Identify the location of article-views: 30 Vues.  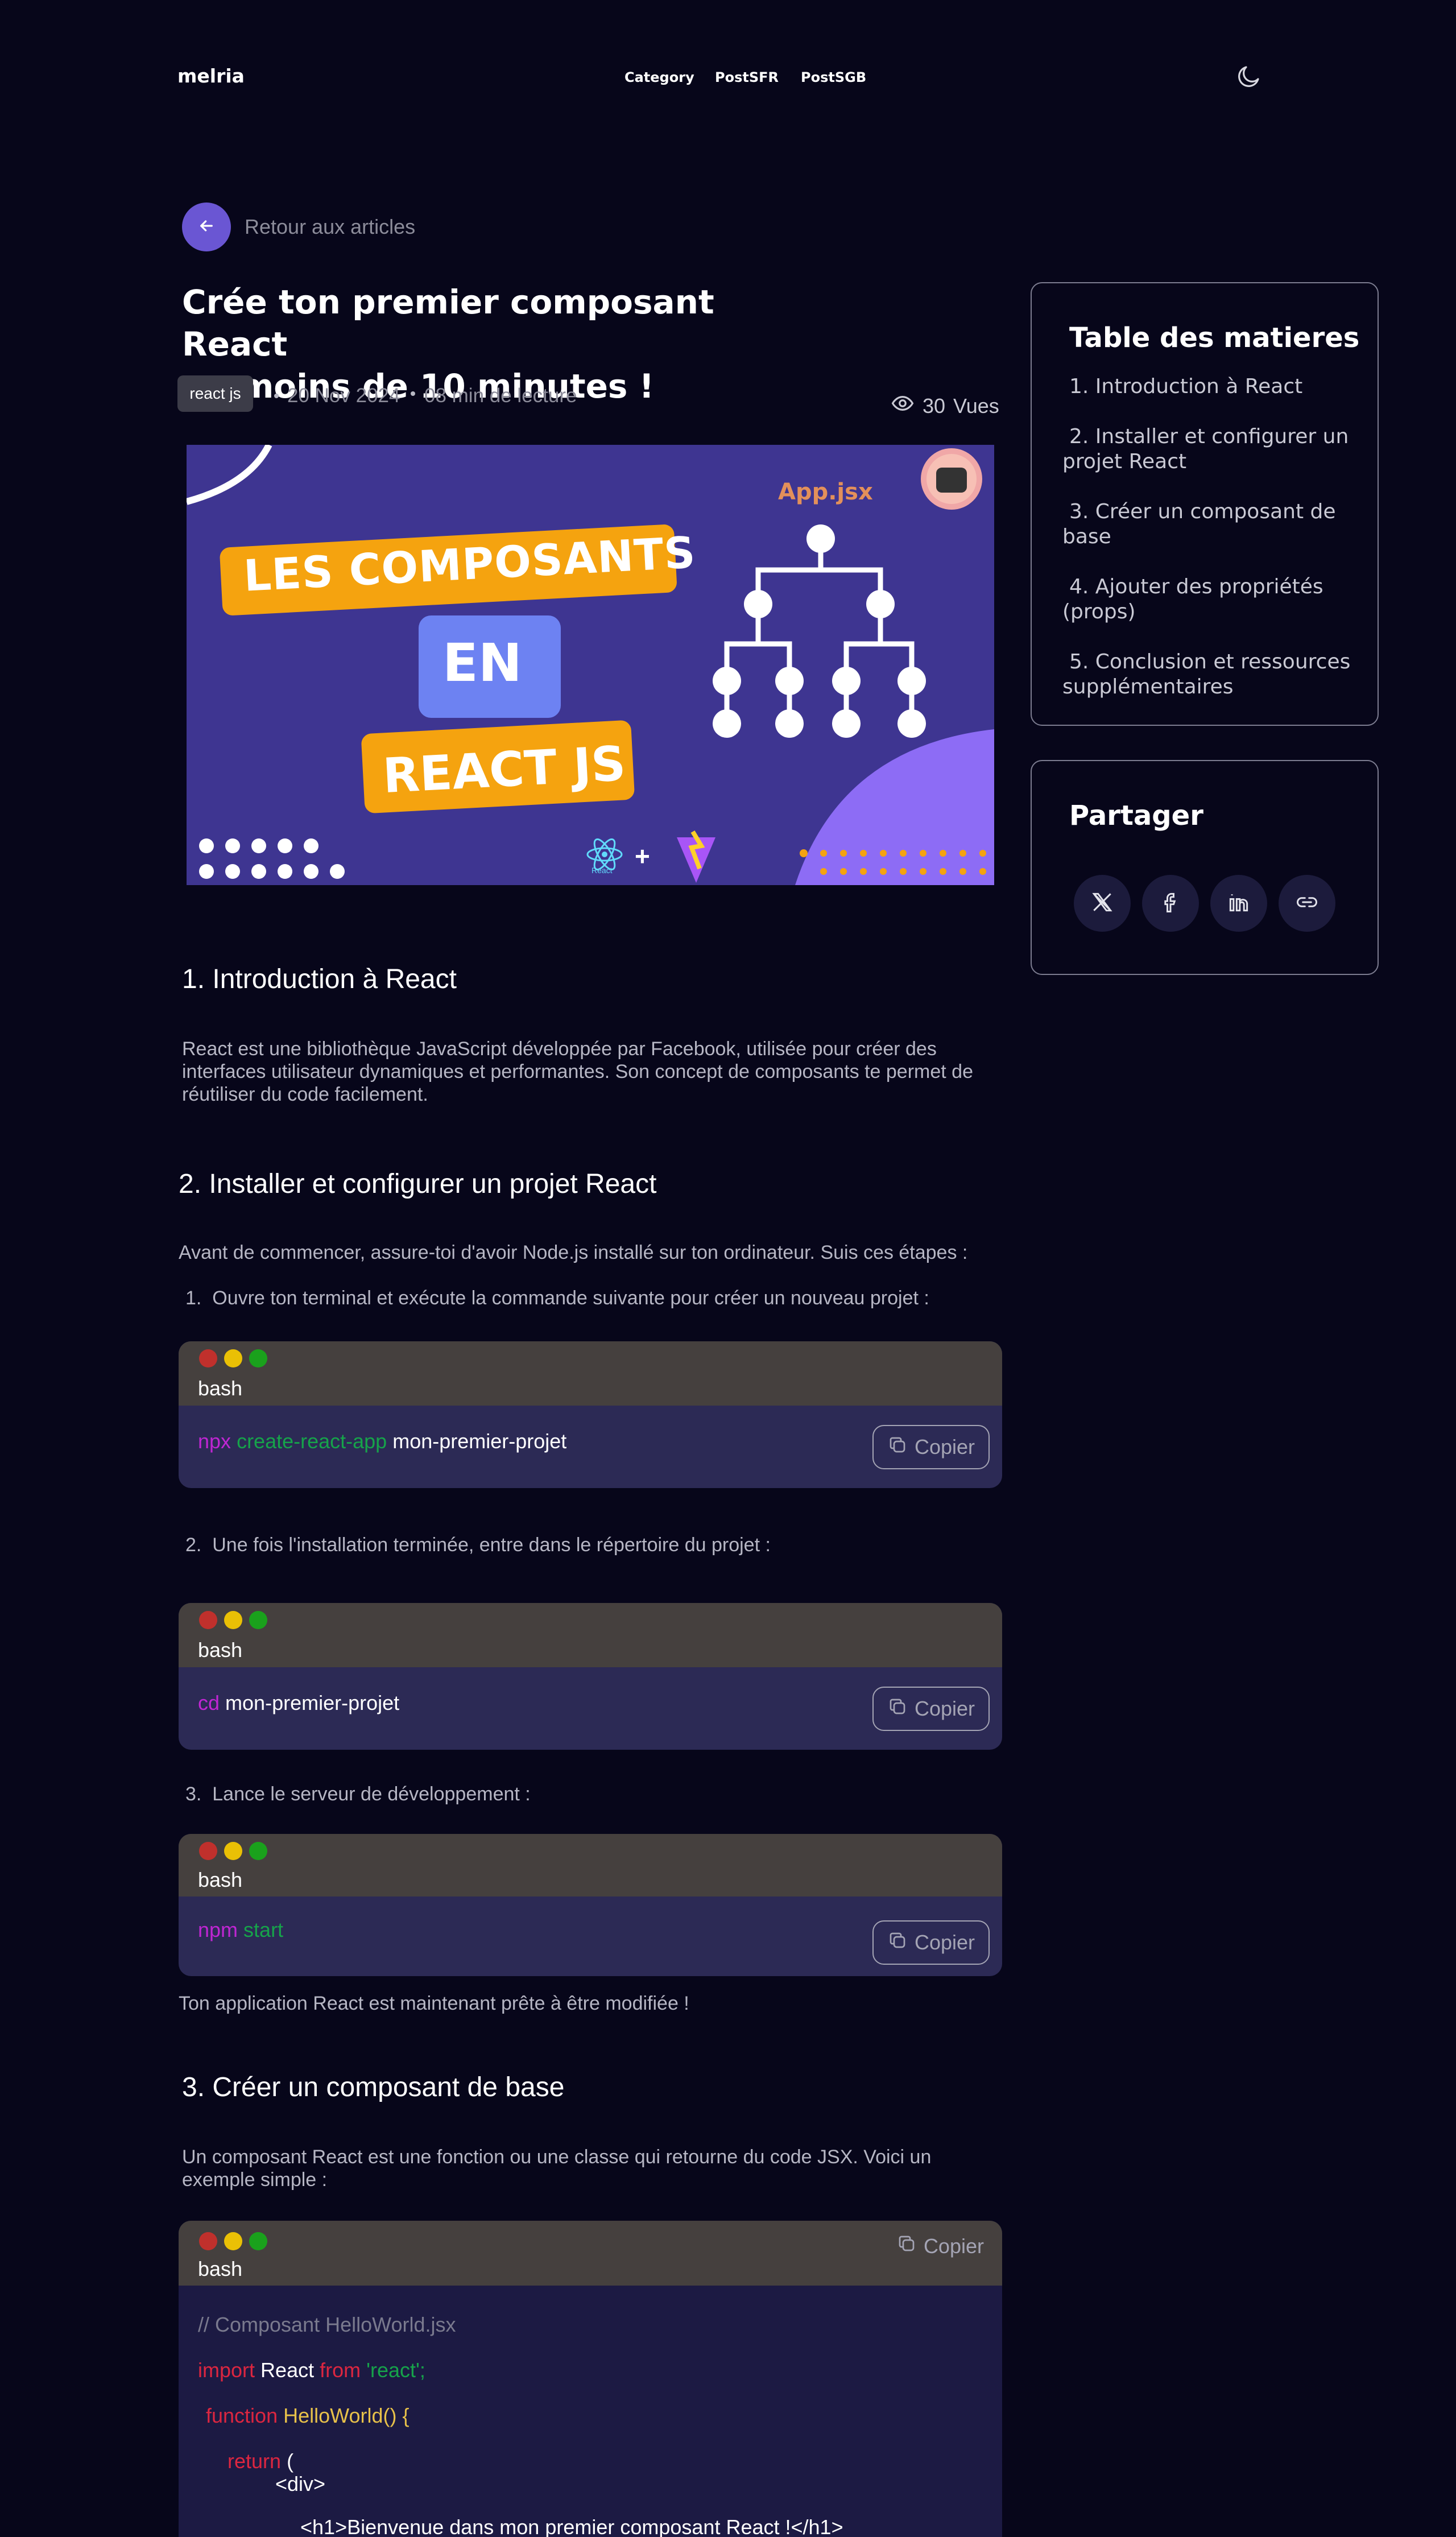
(945, 405).